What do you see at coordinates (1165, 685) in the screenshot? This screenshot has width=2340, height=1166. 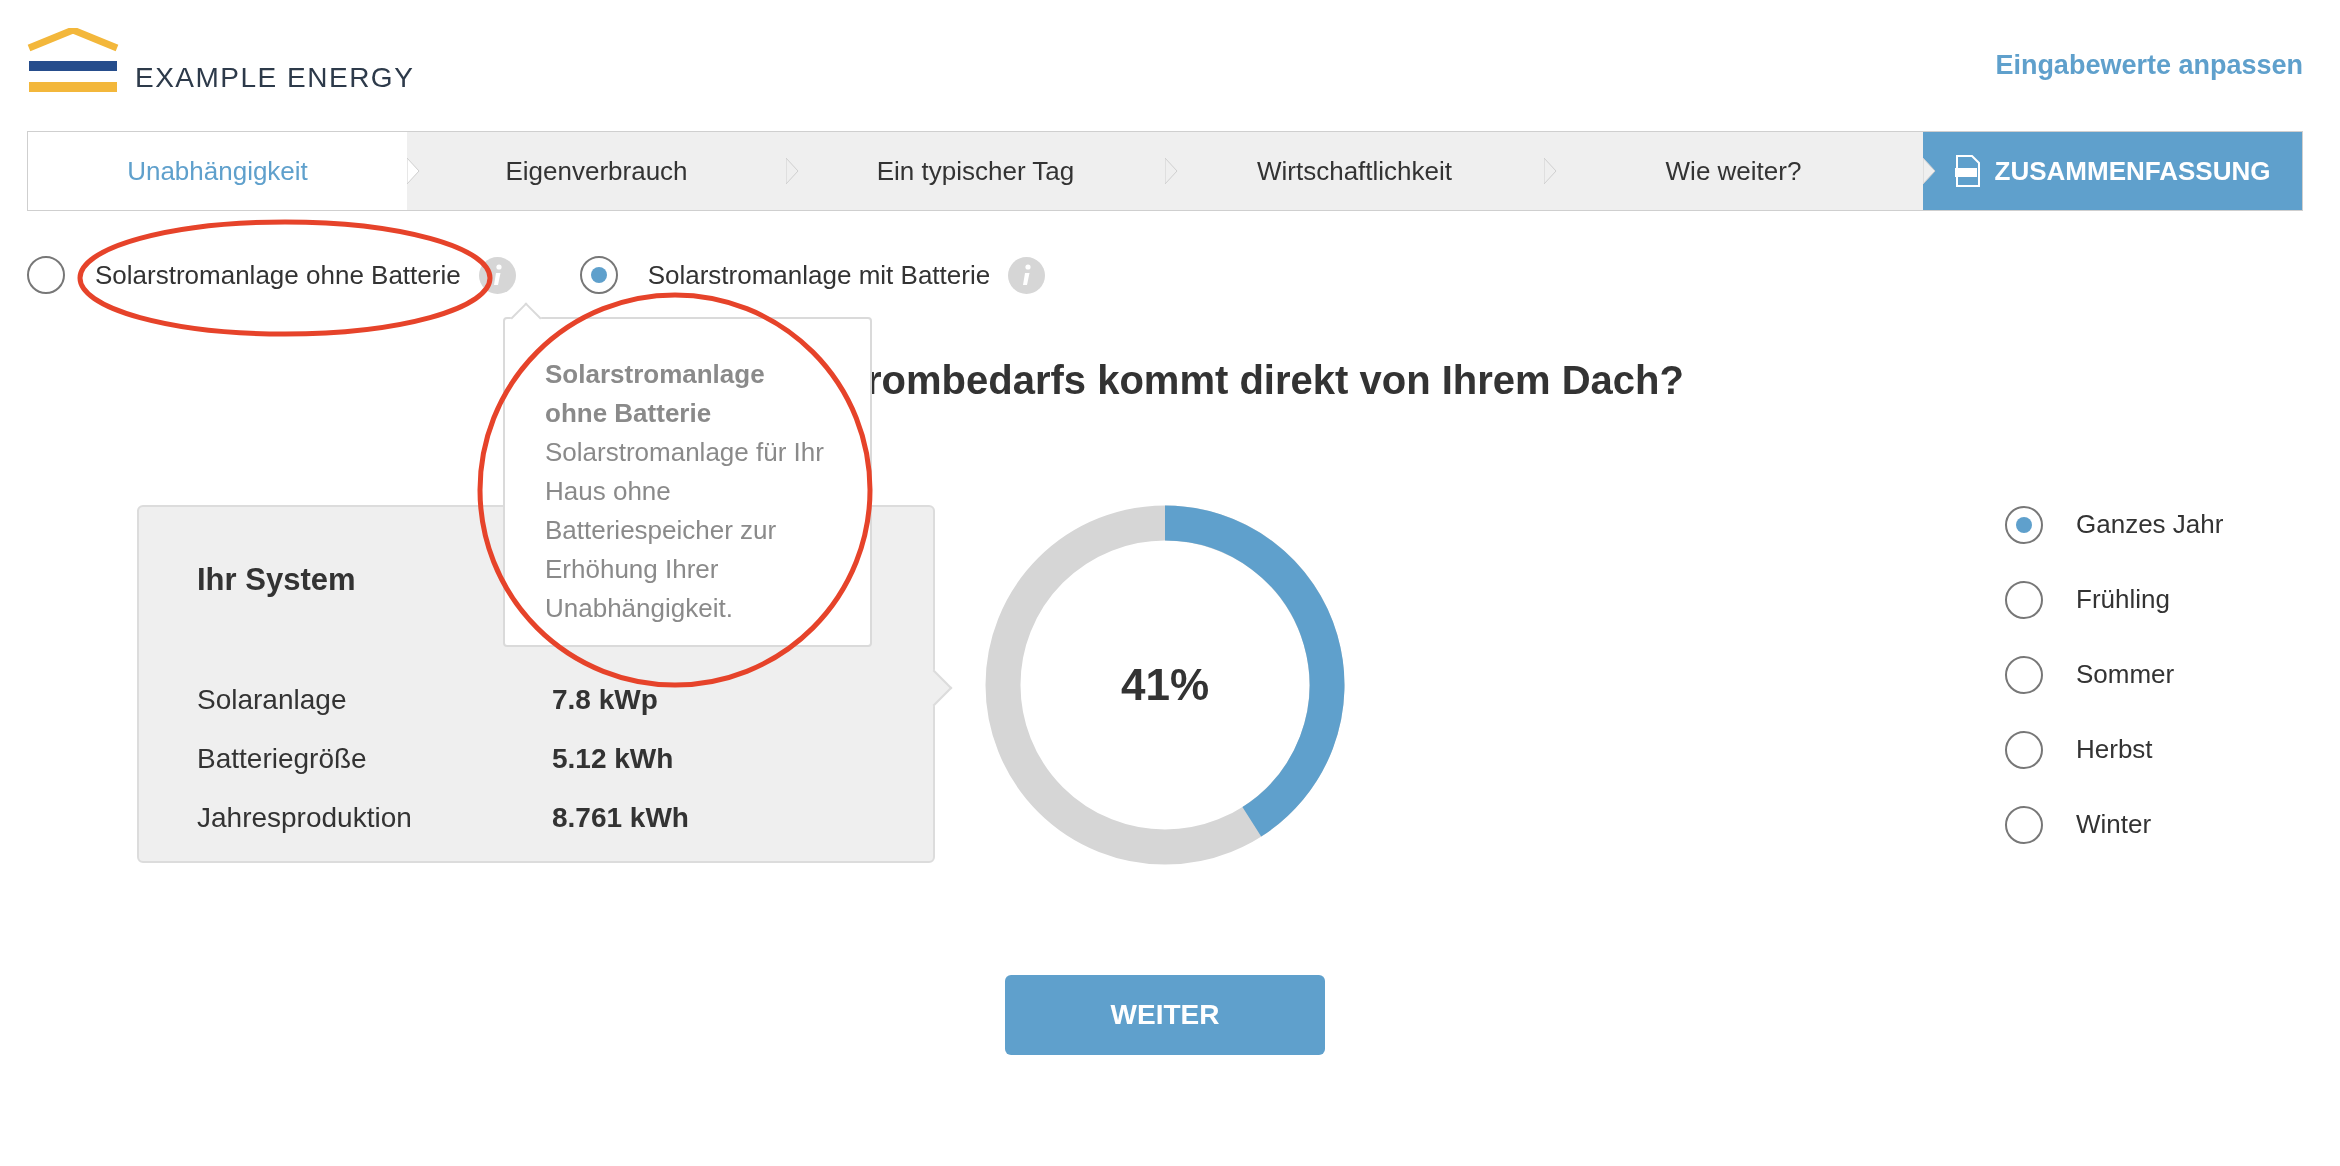 I see `percentage-value: 41%` at bounding box center [1165, 685].